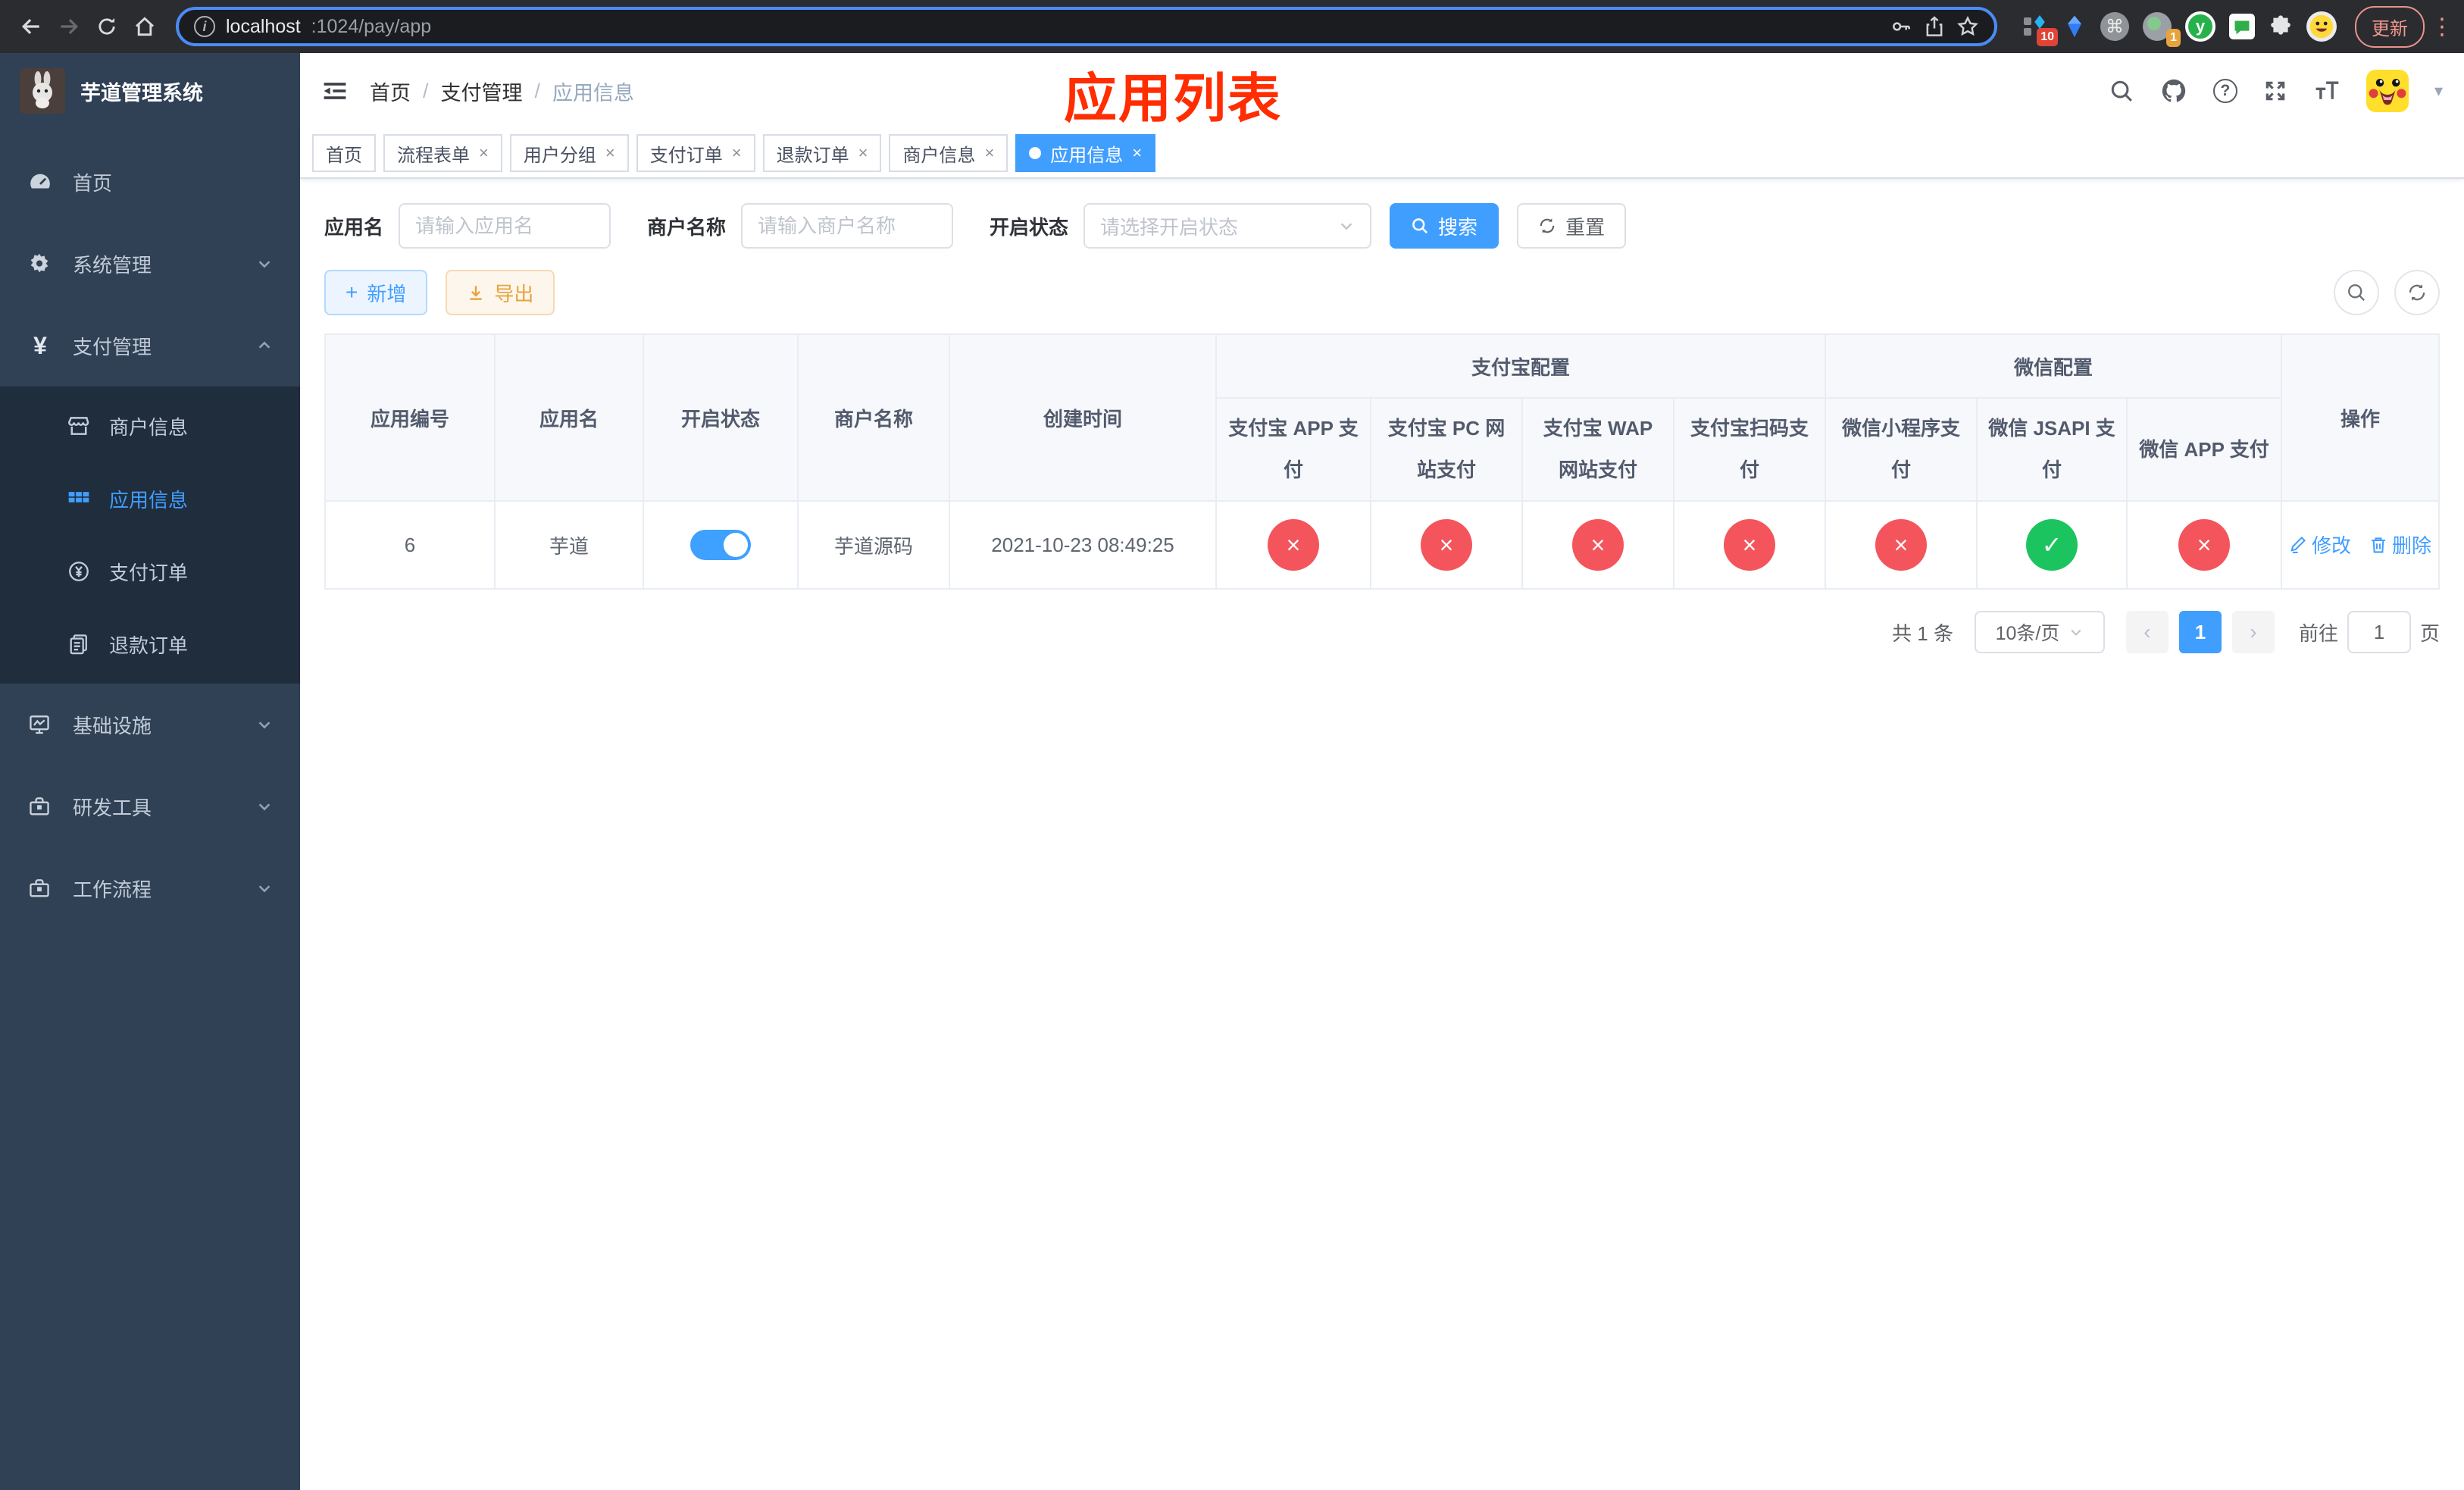  I want to click on toggle-search-button, so click(2356, 292).